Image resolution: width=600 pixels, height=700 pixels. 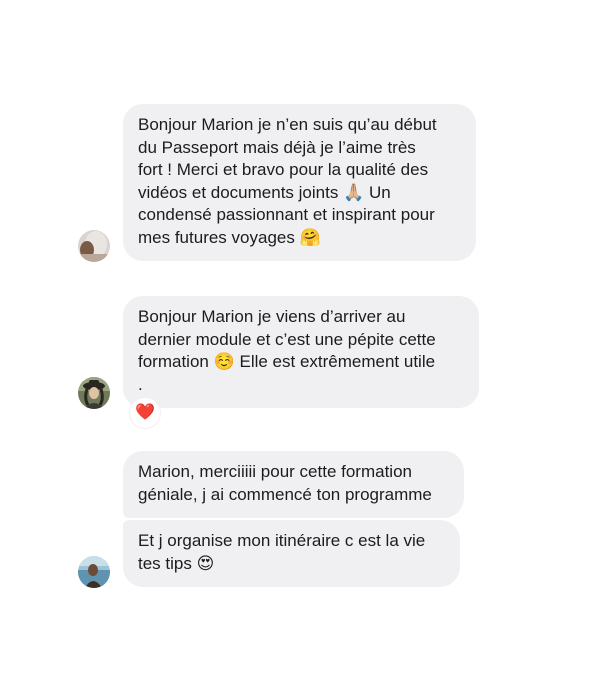 I want to click on heart-reaction: ❤️, so click(x=145, y=413).